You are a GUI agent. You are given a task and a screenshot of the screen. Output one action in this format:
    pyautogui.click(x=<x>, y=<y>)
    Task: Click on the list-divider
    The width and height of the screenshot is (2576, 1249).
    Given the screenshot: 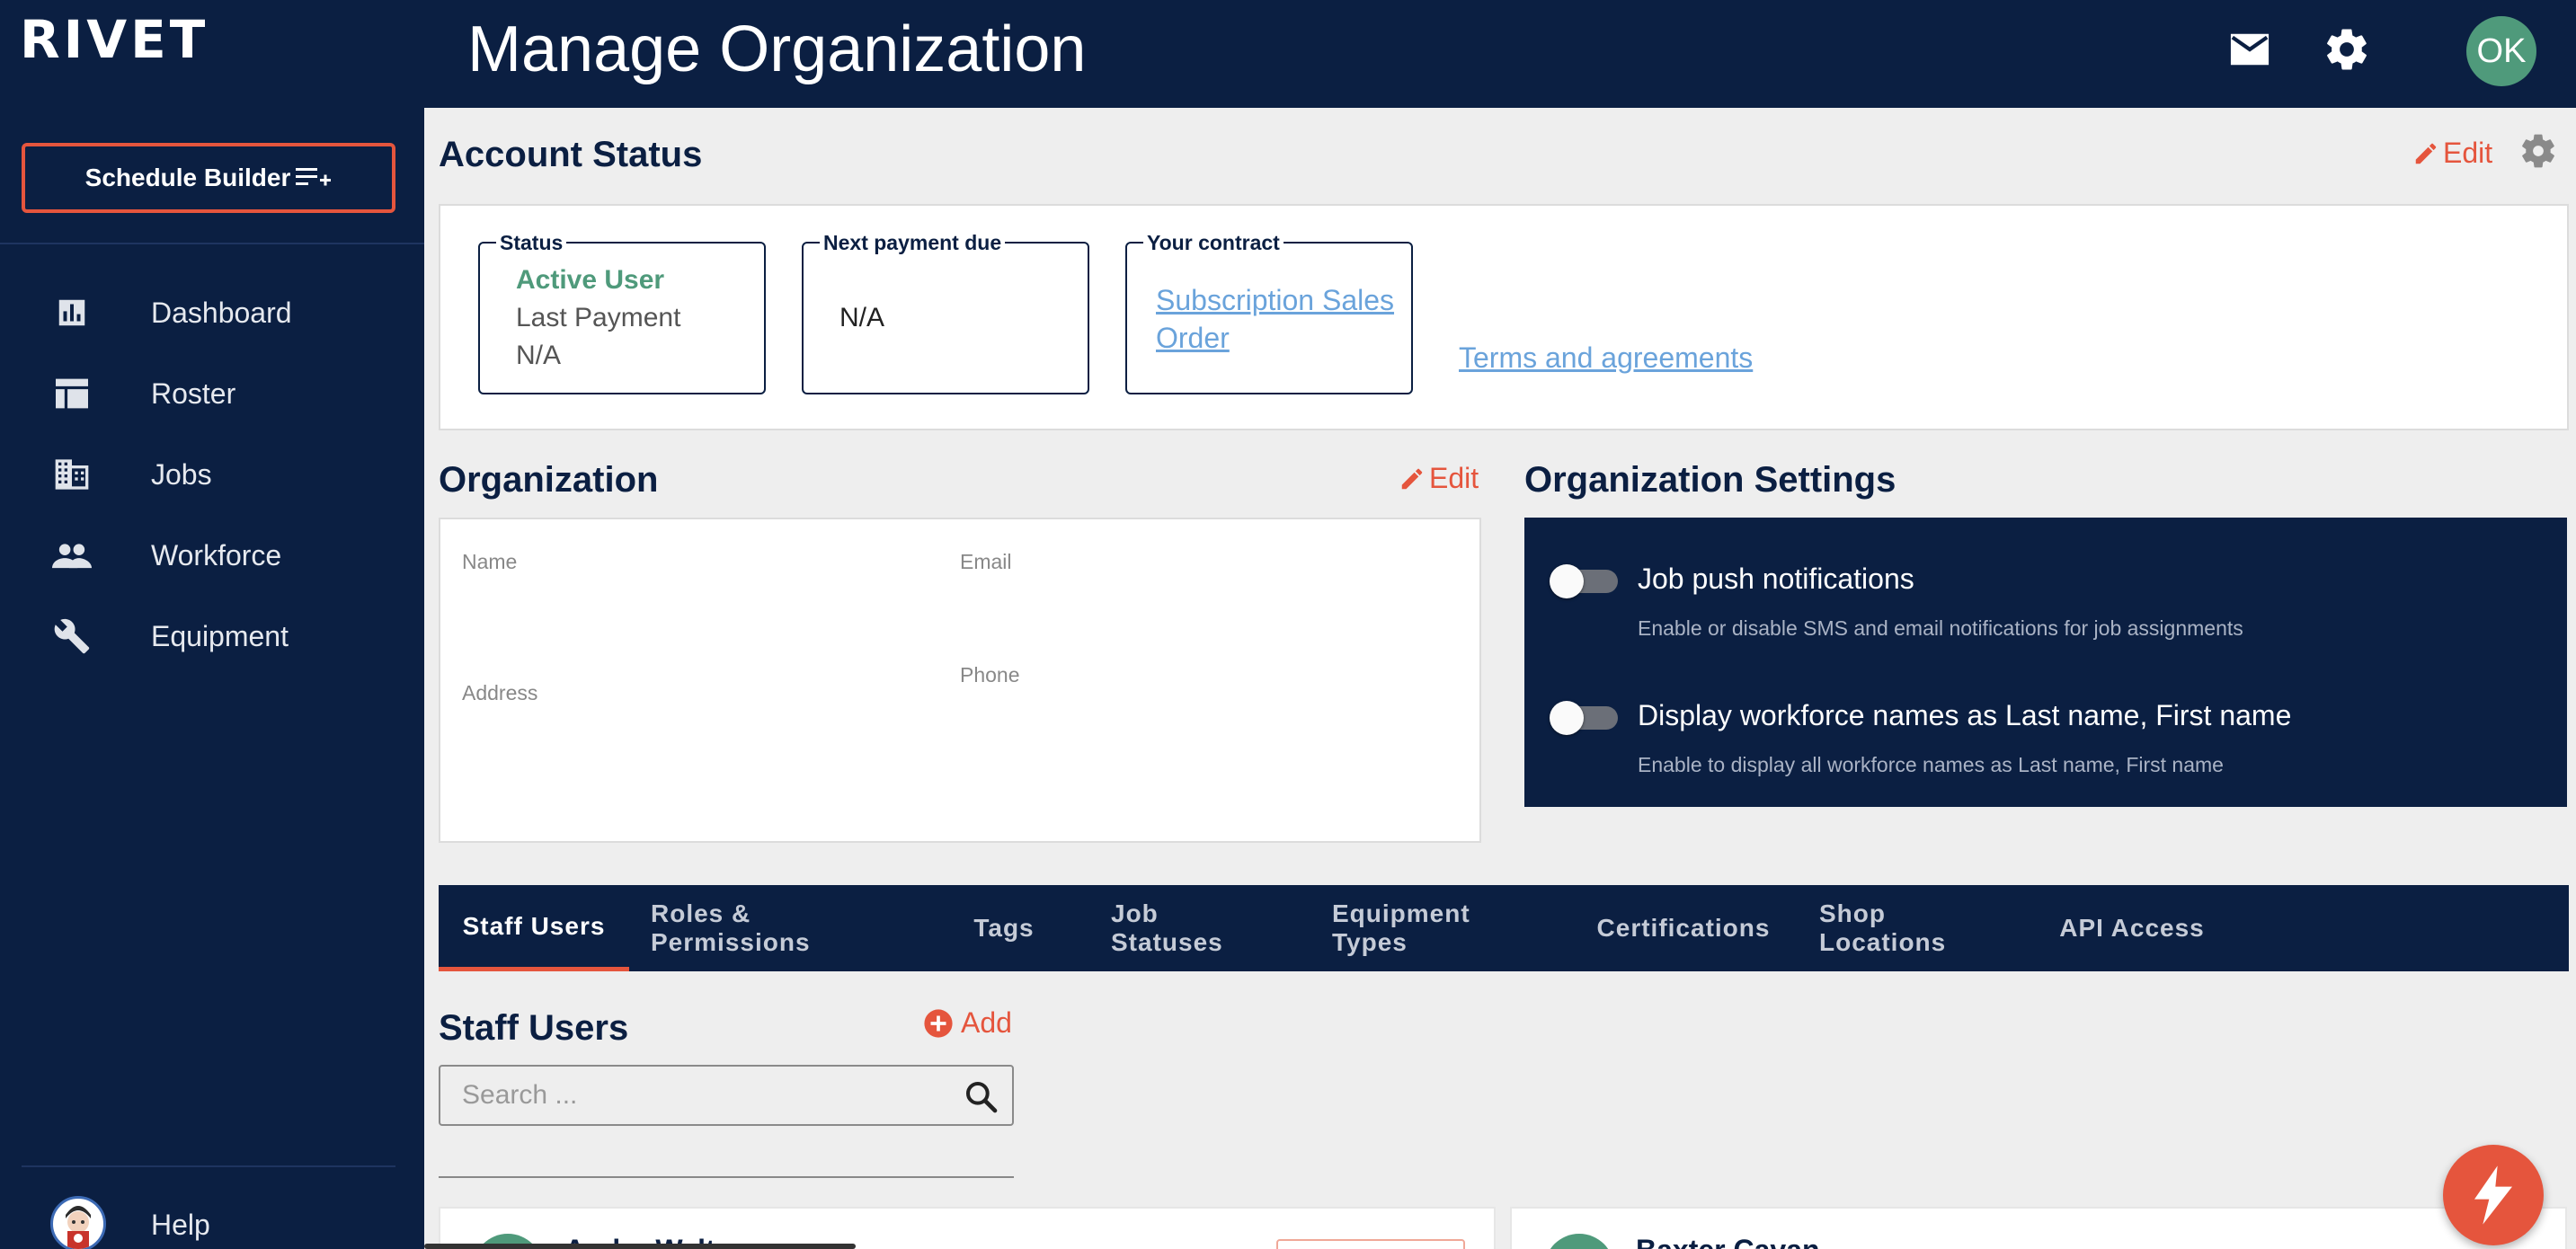 What is the action you would take?
    pyautogui.click(x=726, y=1177)
    